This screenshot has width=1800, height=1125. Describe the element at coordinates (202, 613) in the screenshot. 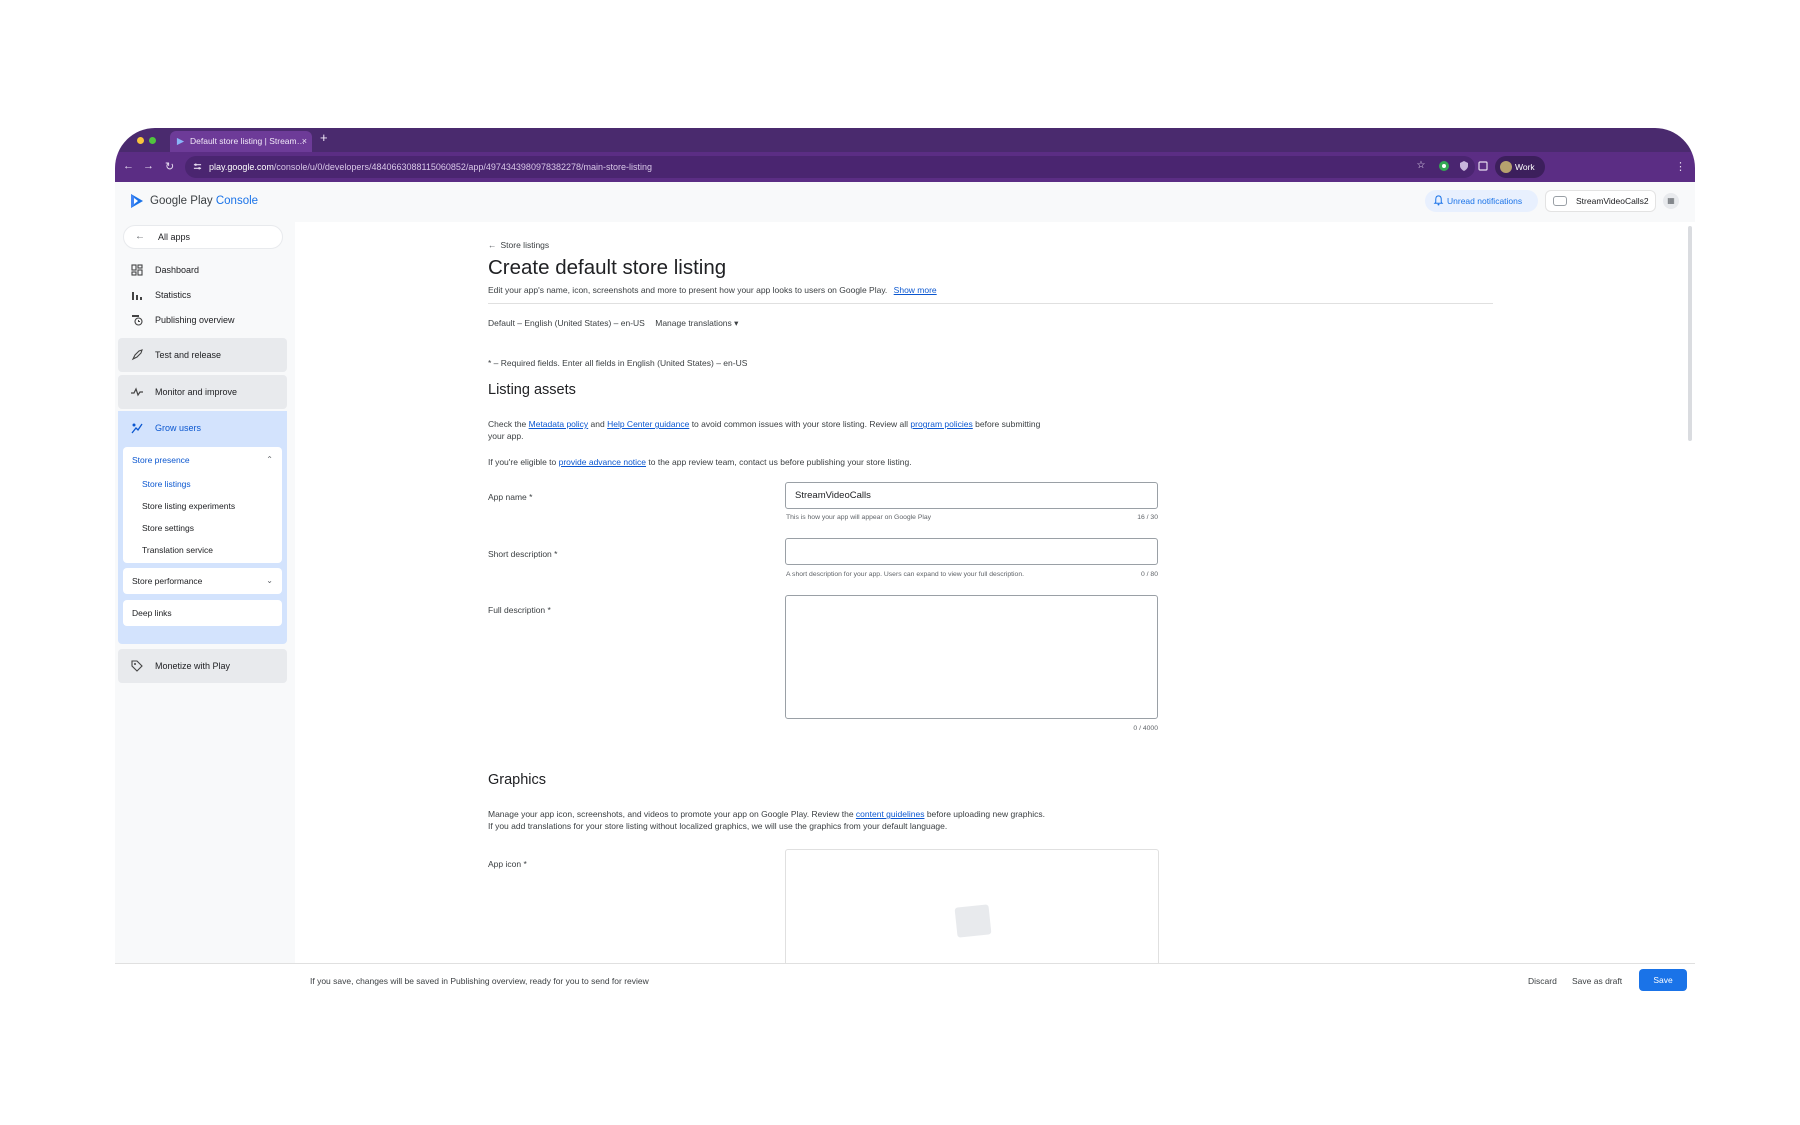

I see `deep-links-section: Deep links` at that location.